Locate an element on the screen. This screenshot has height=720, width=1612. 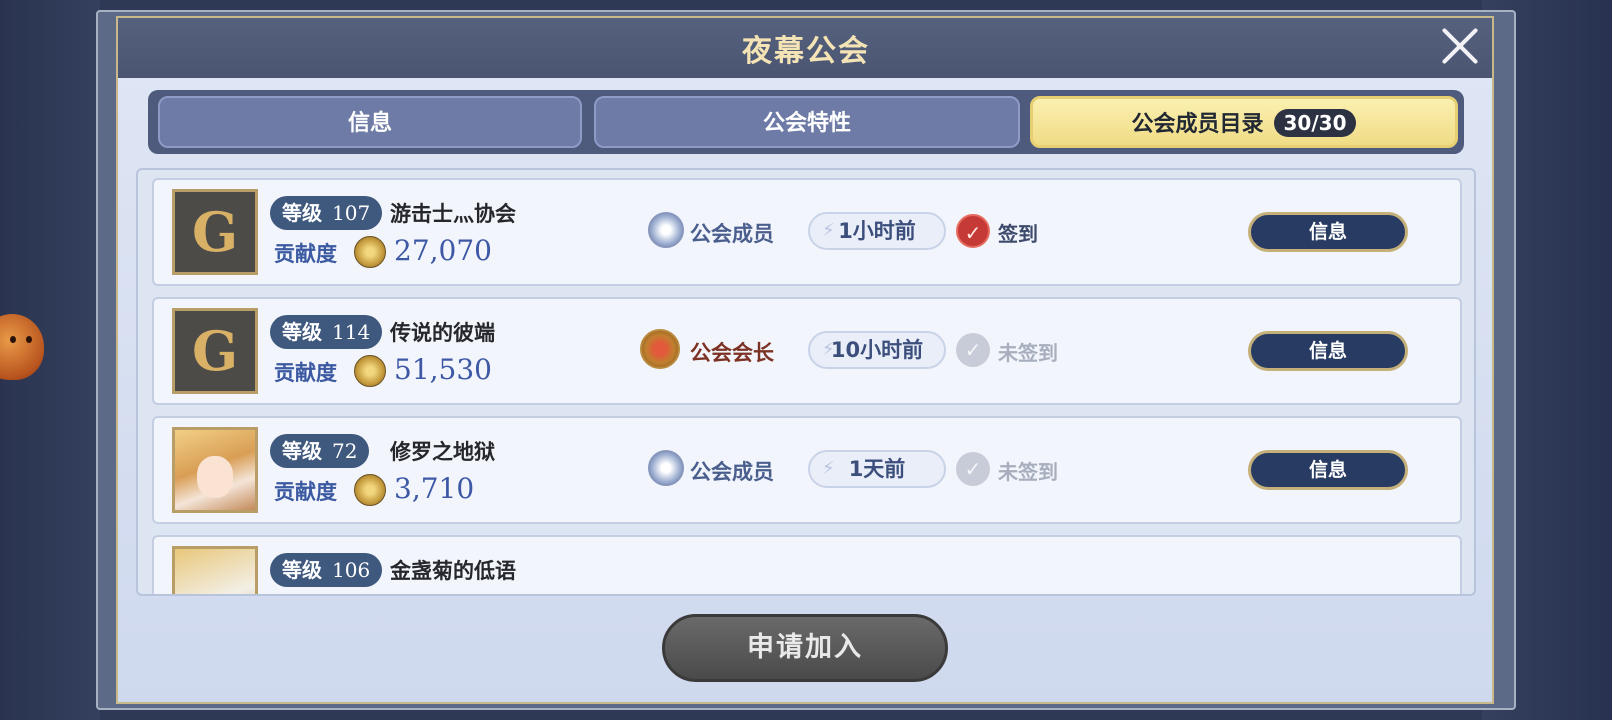
last-online-badge: ⚡ 10小时前 is located at coordinates (877, 350).